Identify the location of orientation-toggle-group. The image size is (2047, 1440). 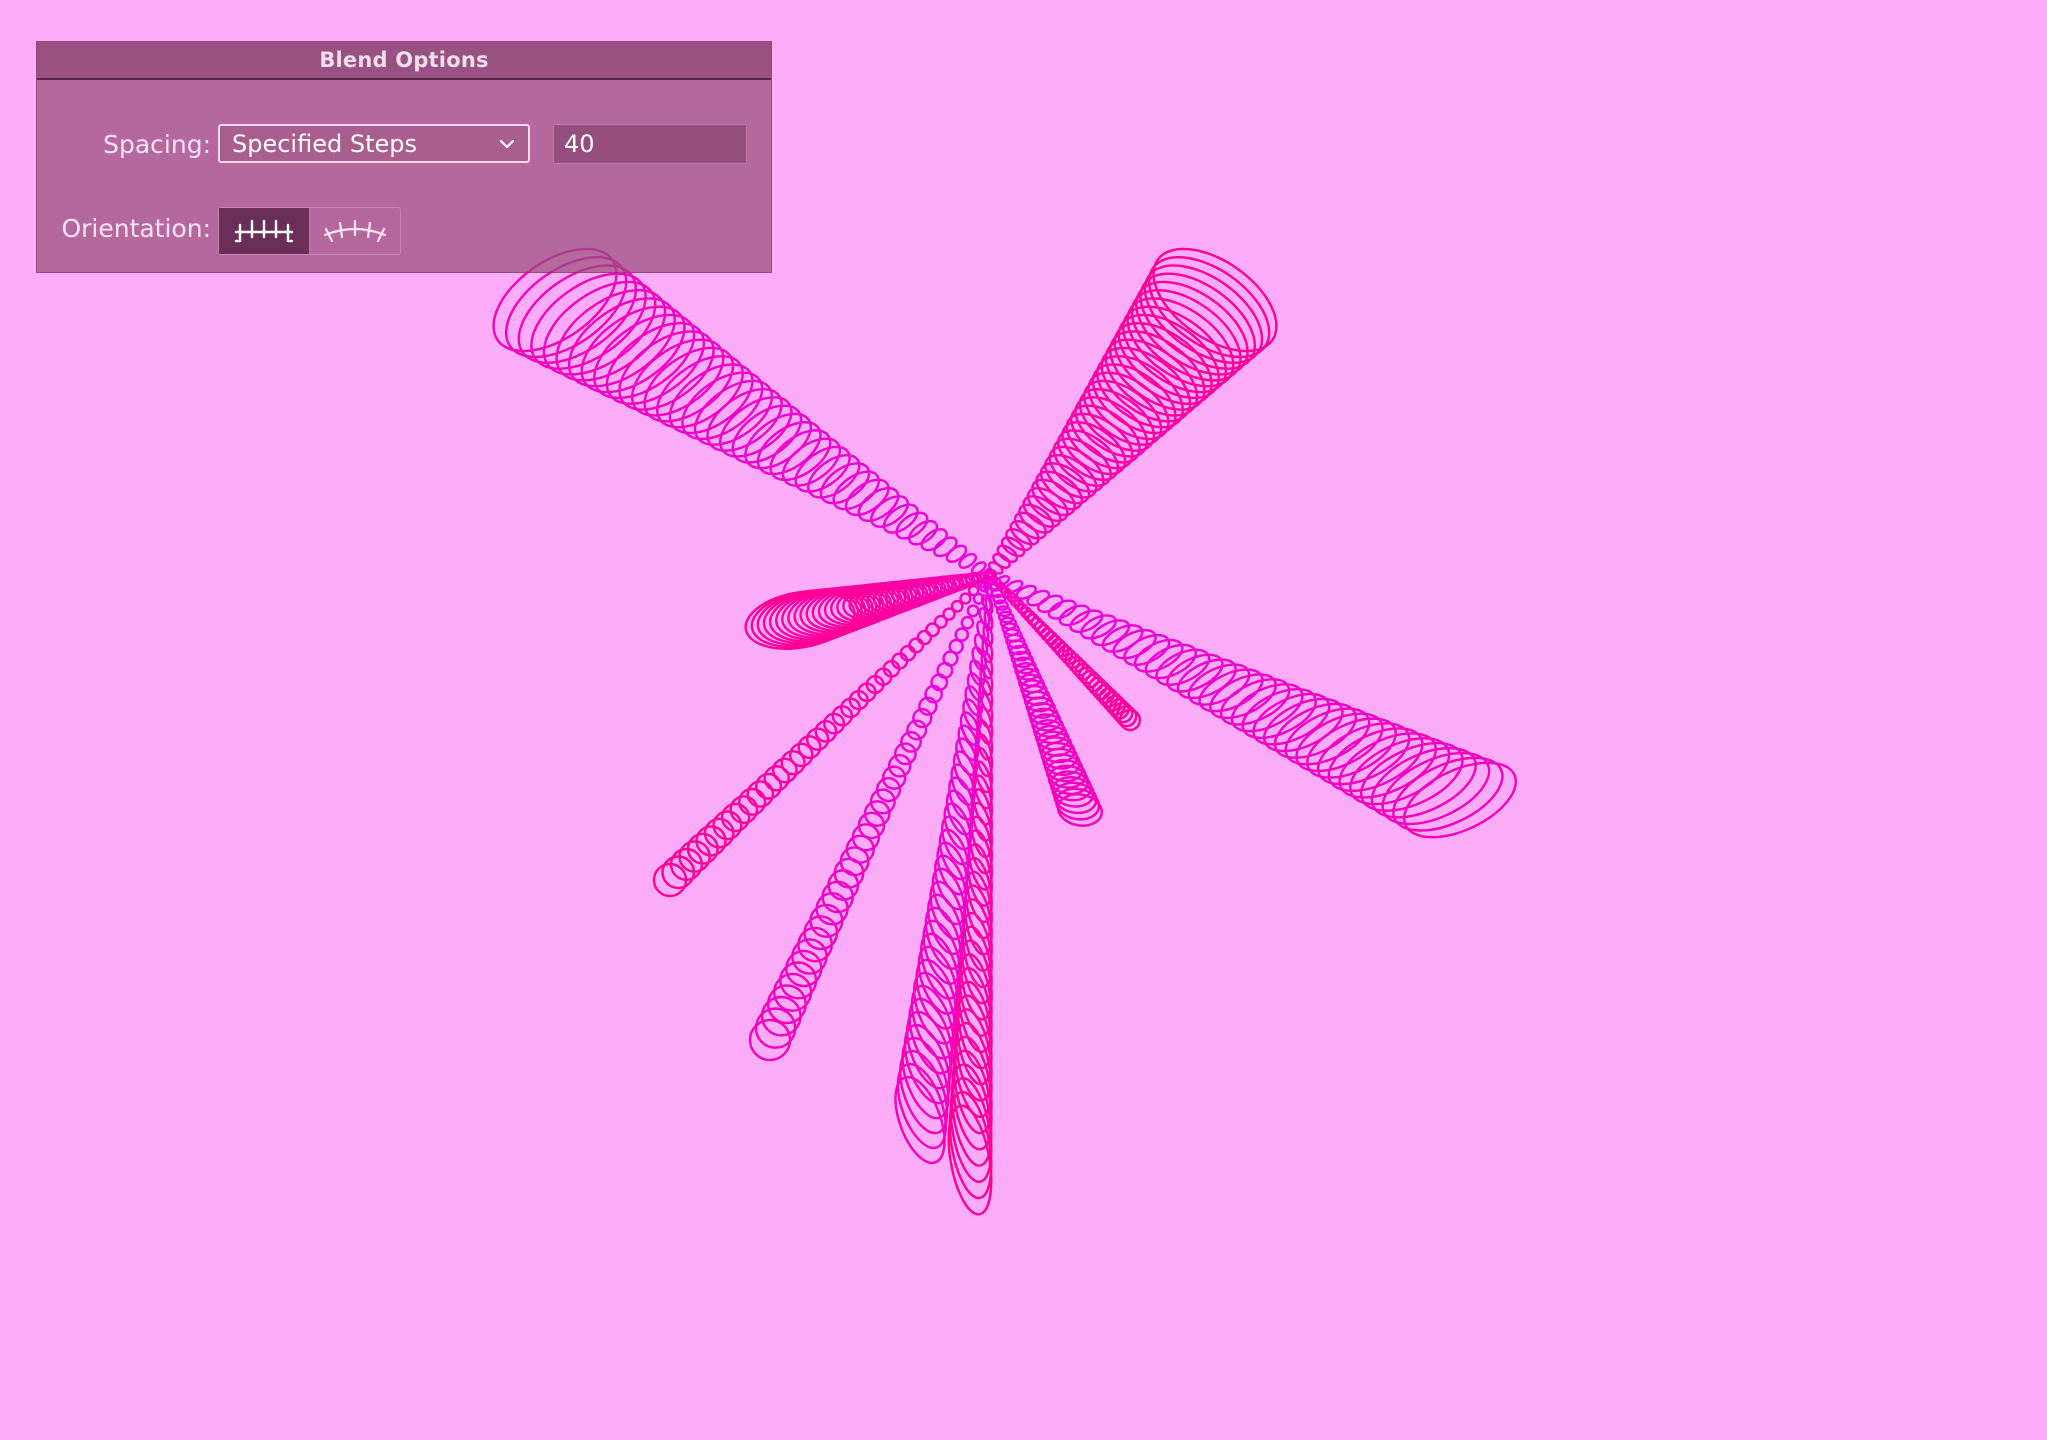
(309, 231).